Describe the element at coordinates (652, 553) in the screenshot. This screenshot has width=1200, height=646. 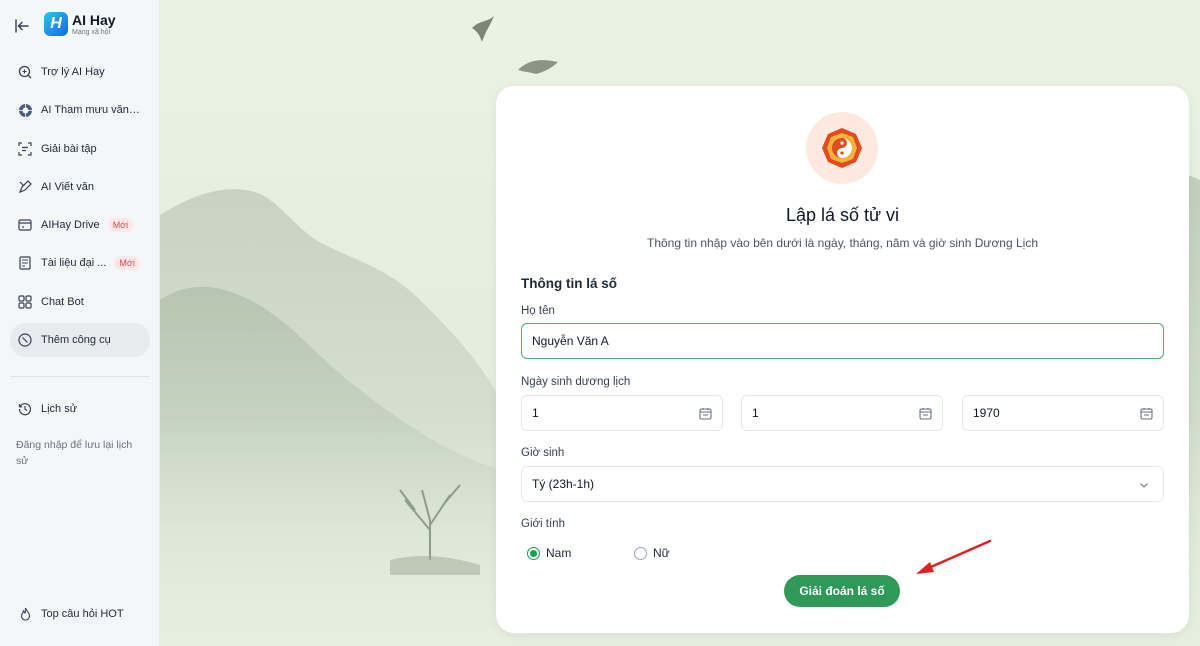
I see `gender-radio-nu: Nữ` at that location.